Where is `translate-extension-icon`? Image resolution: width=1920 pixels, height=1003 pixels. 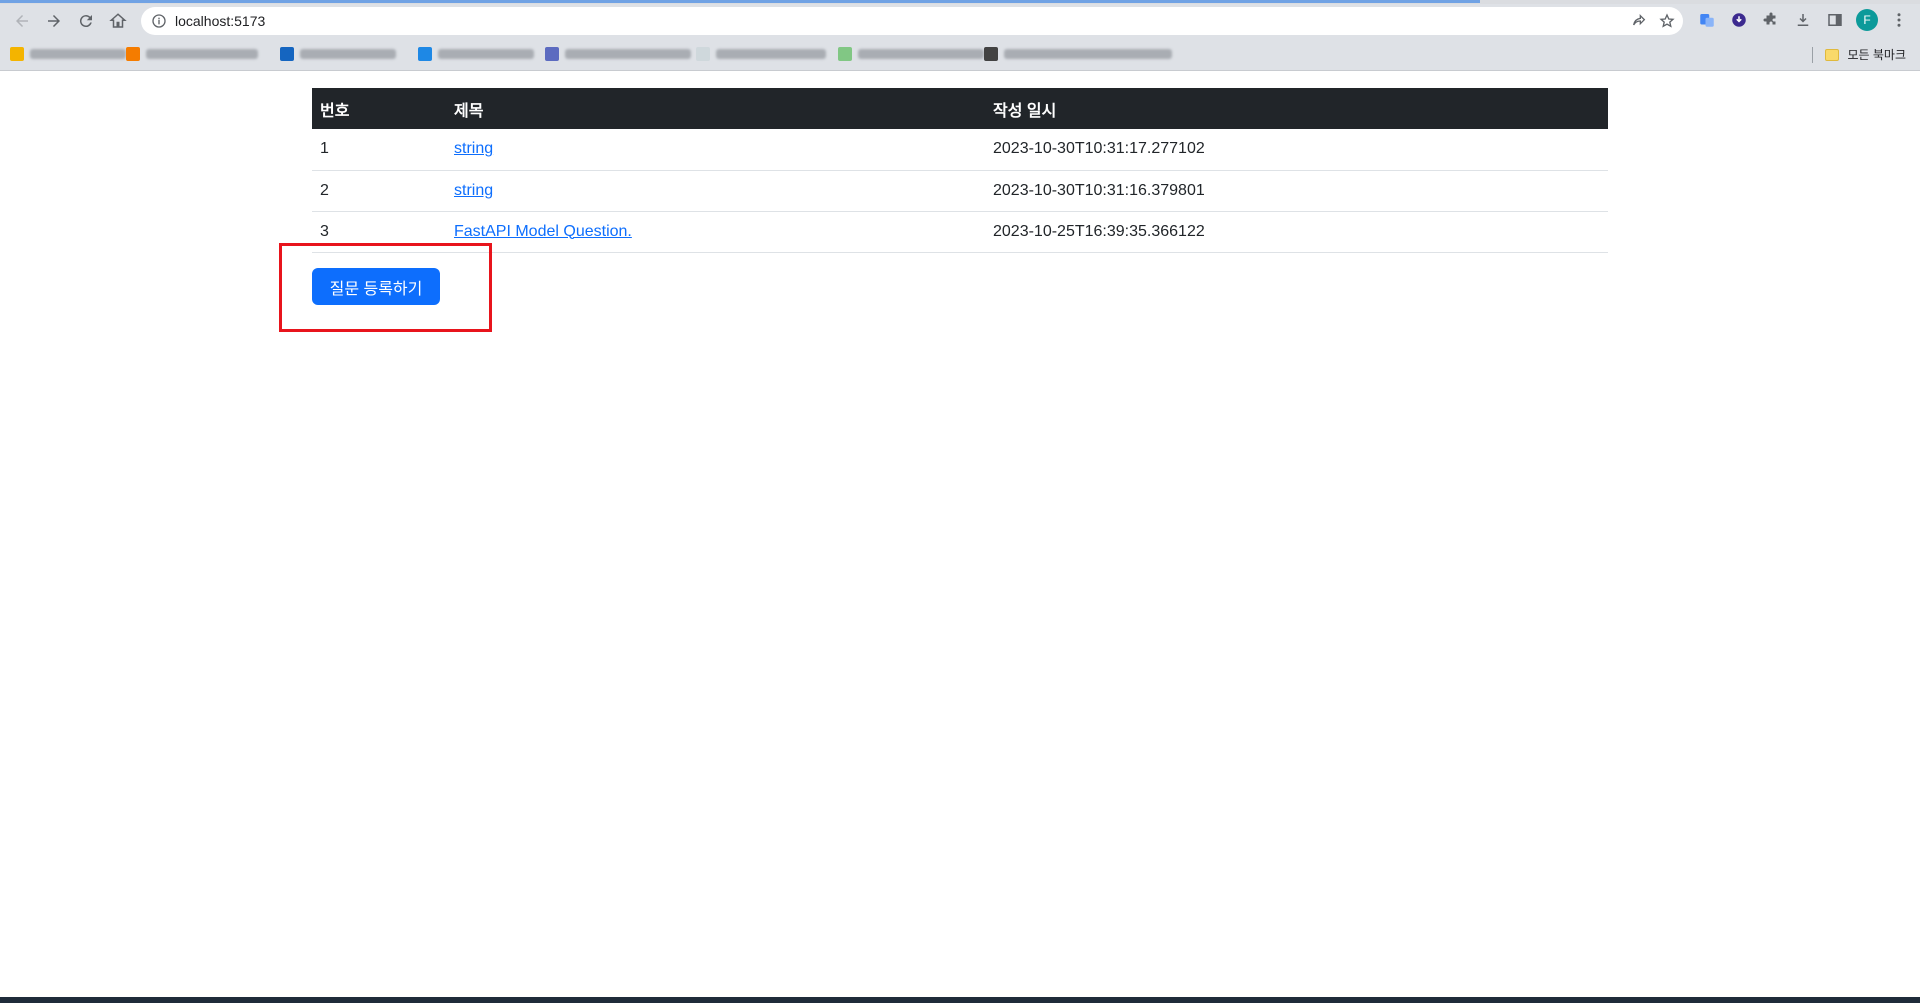
translate-extension-icon is located at coordinates (1707, 20).